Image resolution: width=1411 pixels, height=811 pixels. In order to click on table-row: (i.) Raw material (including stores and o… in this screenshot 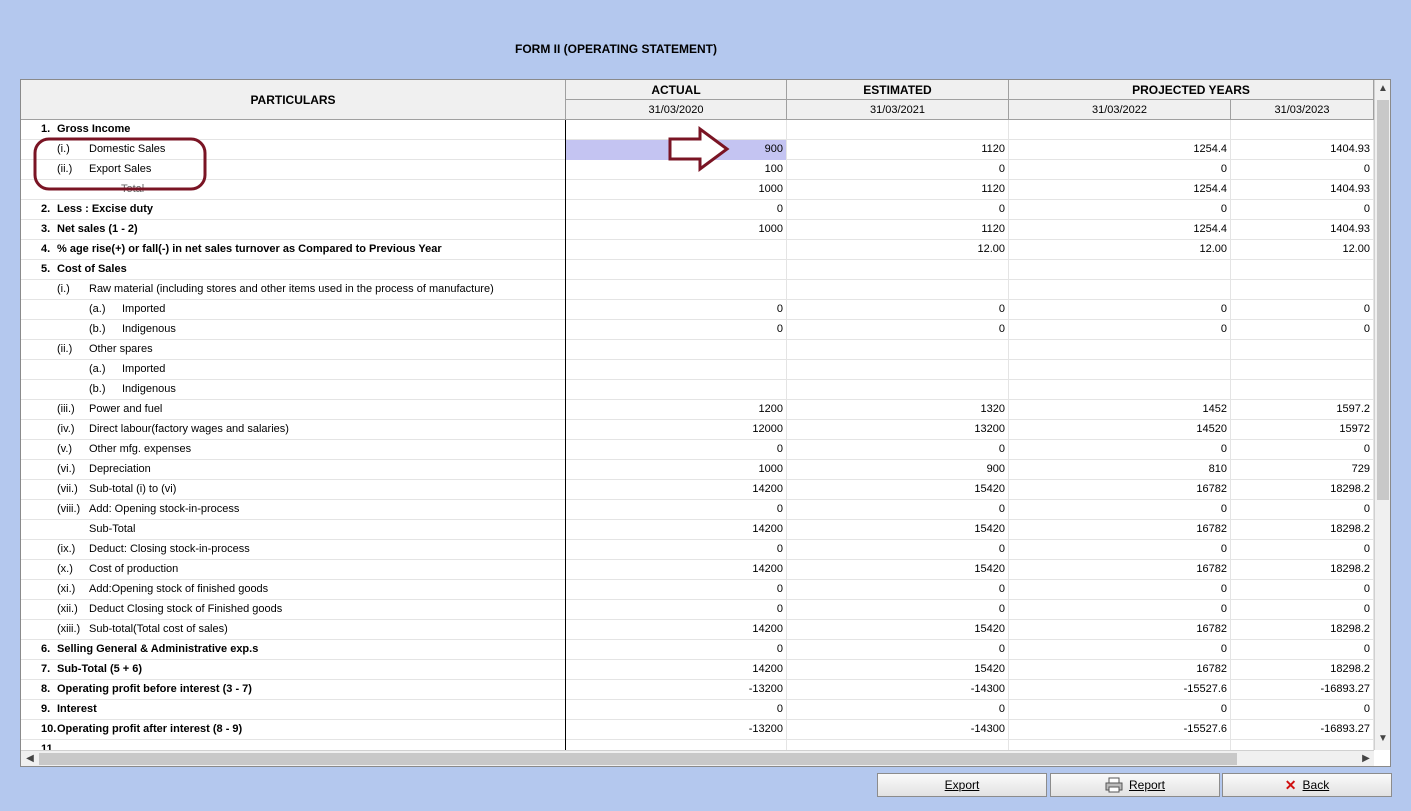, I will do `click(697, 290)`.